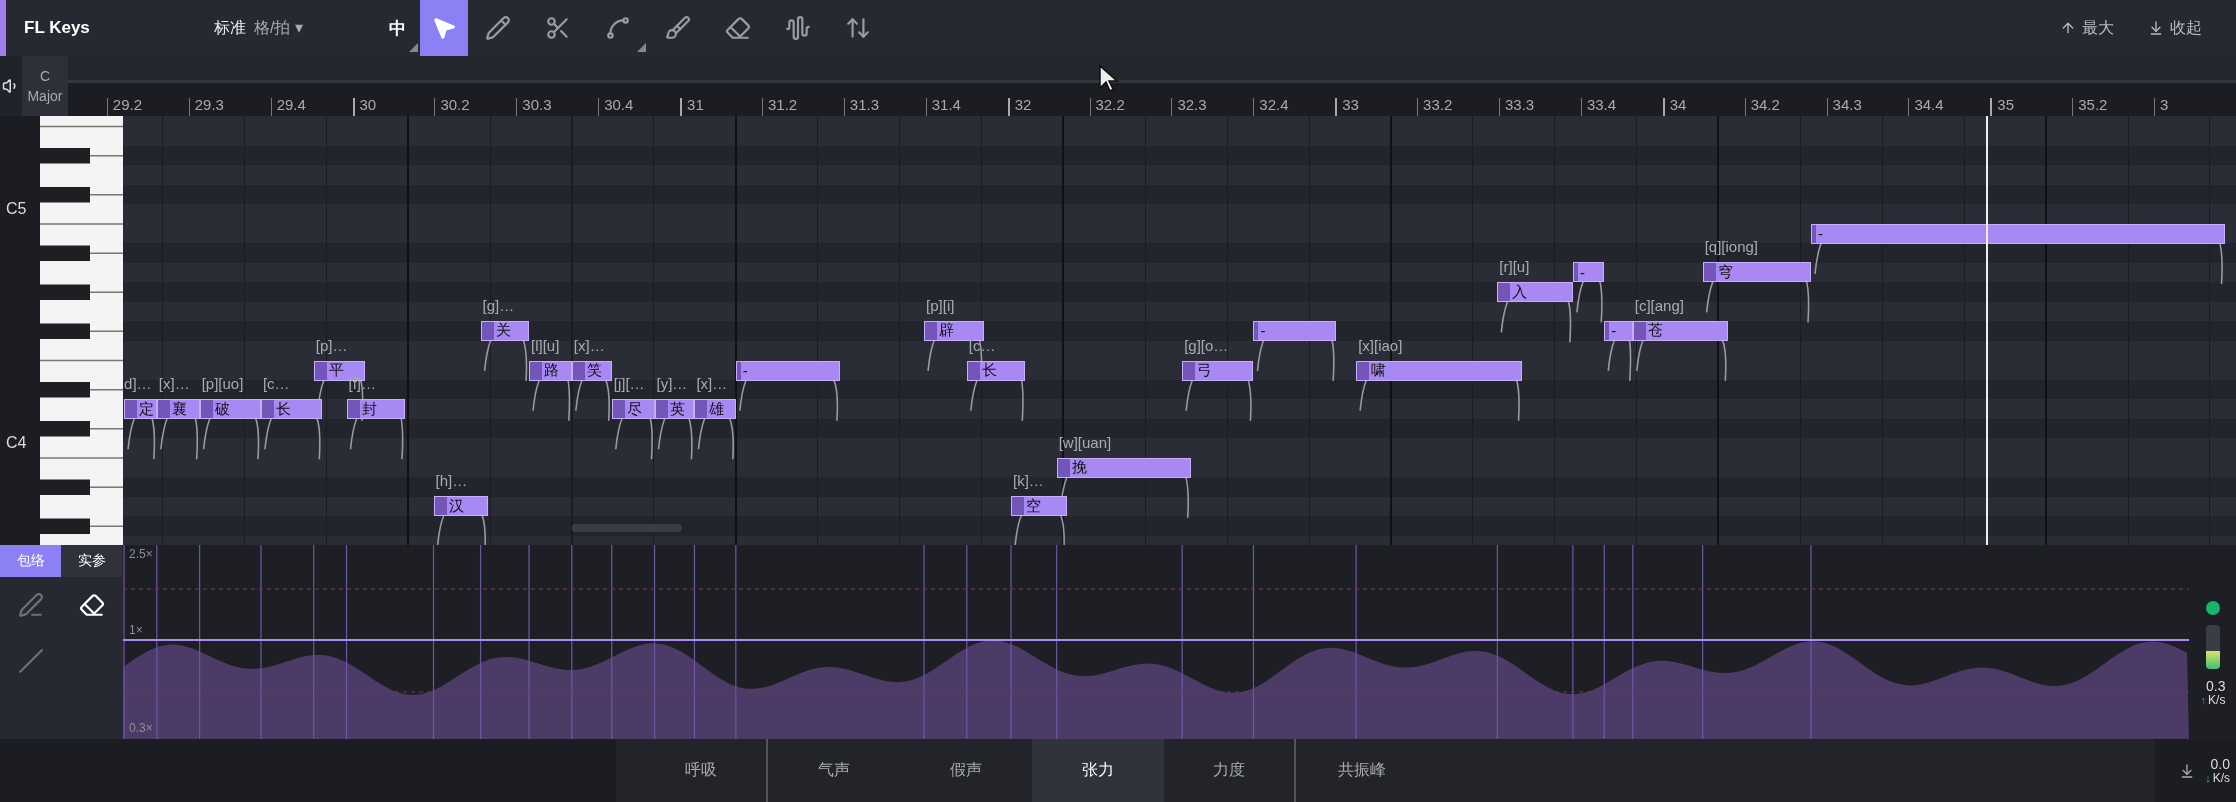 The image size is (2236, 802). I want to click on key-tonic: C, so click(44, 76).